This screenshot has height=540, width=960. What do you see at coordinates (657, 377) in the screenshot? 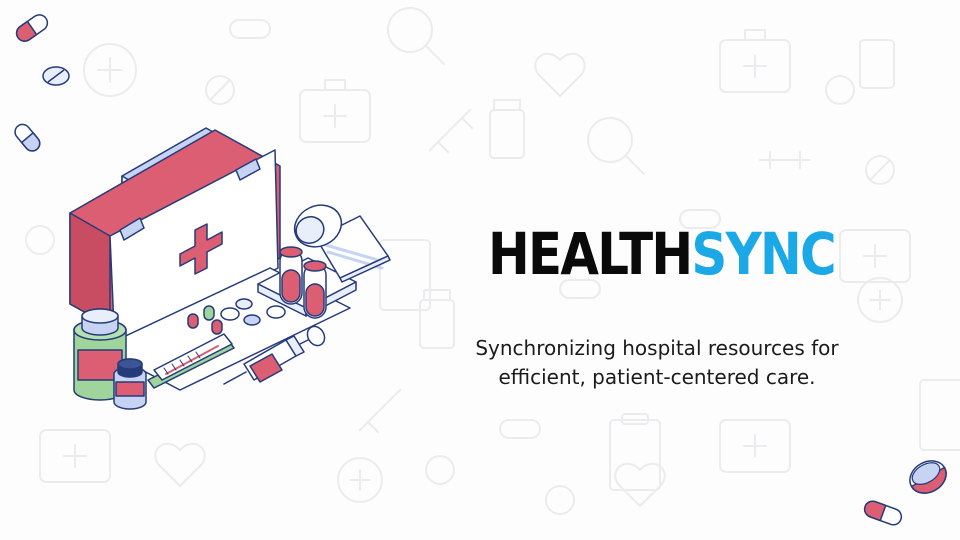
I see `tagline-line2: efficient, patient-centered care.` at bounding box center [657, 377].